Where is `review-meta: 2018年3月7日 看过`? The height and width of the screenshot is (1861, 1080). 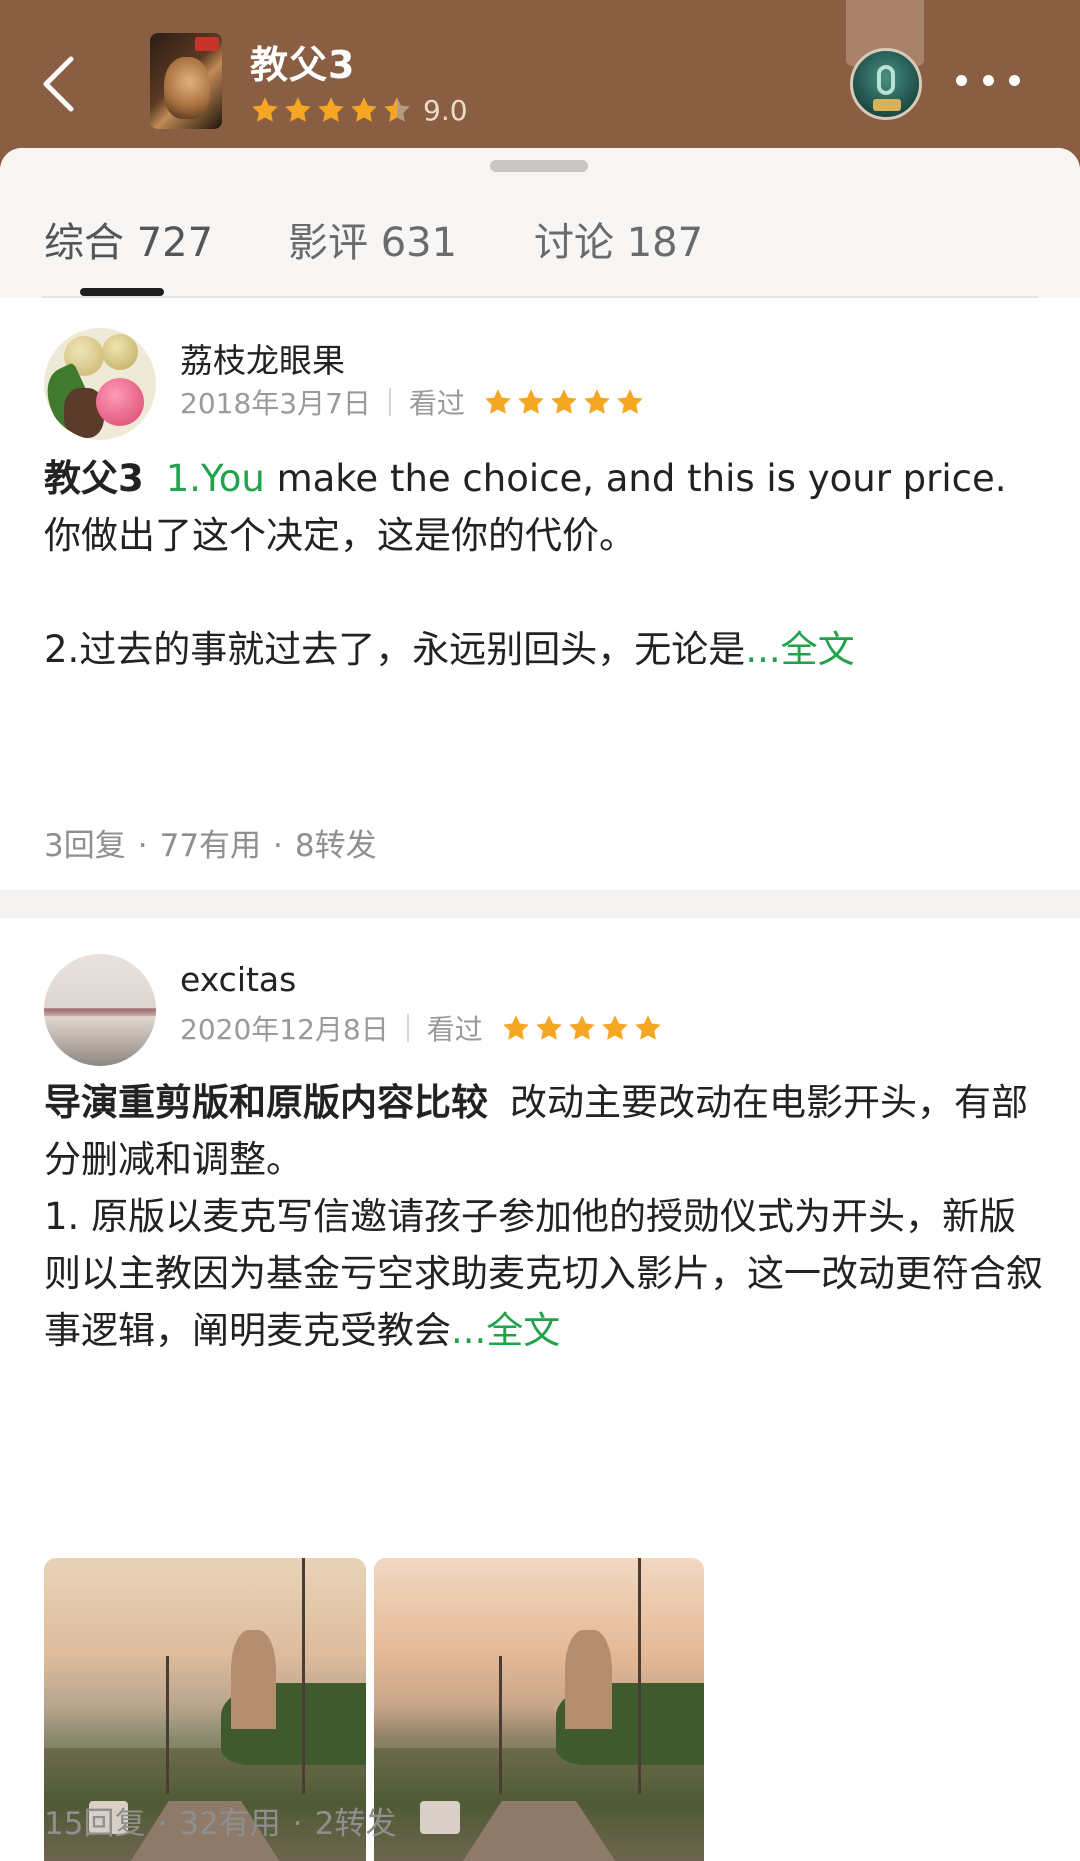
review-meta: 2018年3月7日 看过 is located at coordinates (414, 402).